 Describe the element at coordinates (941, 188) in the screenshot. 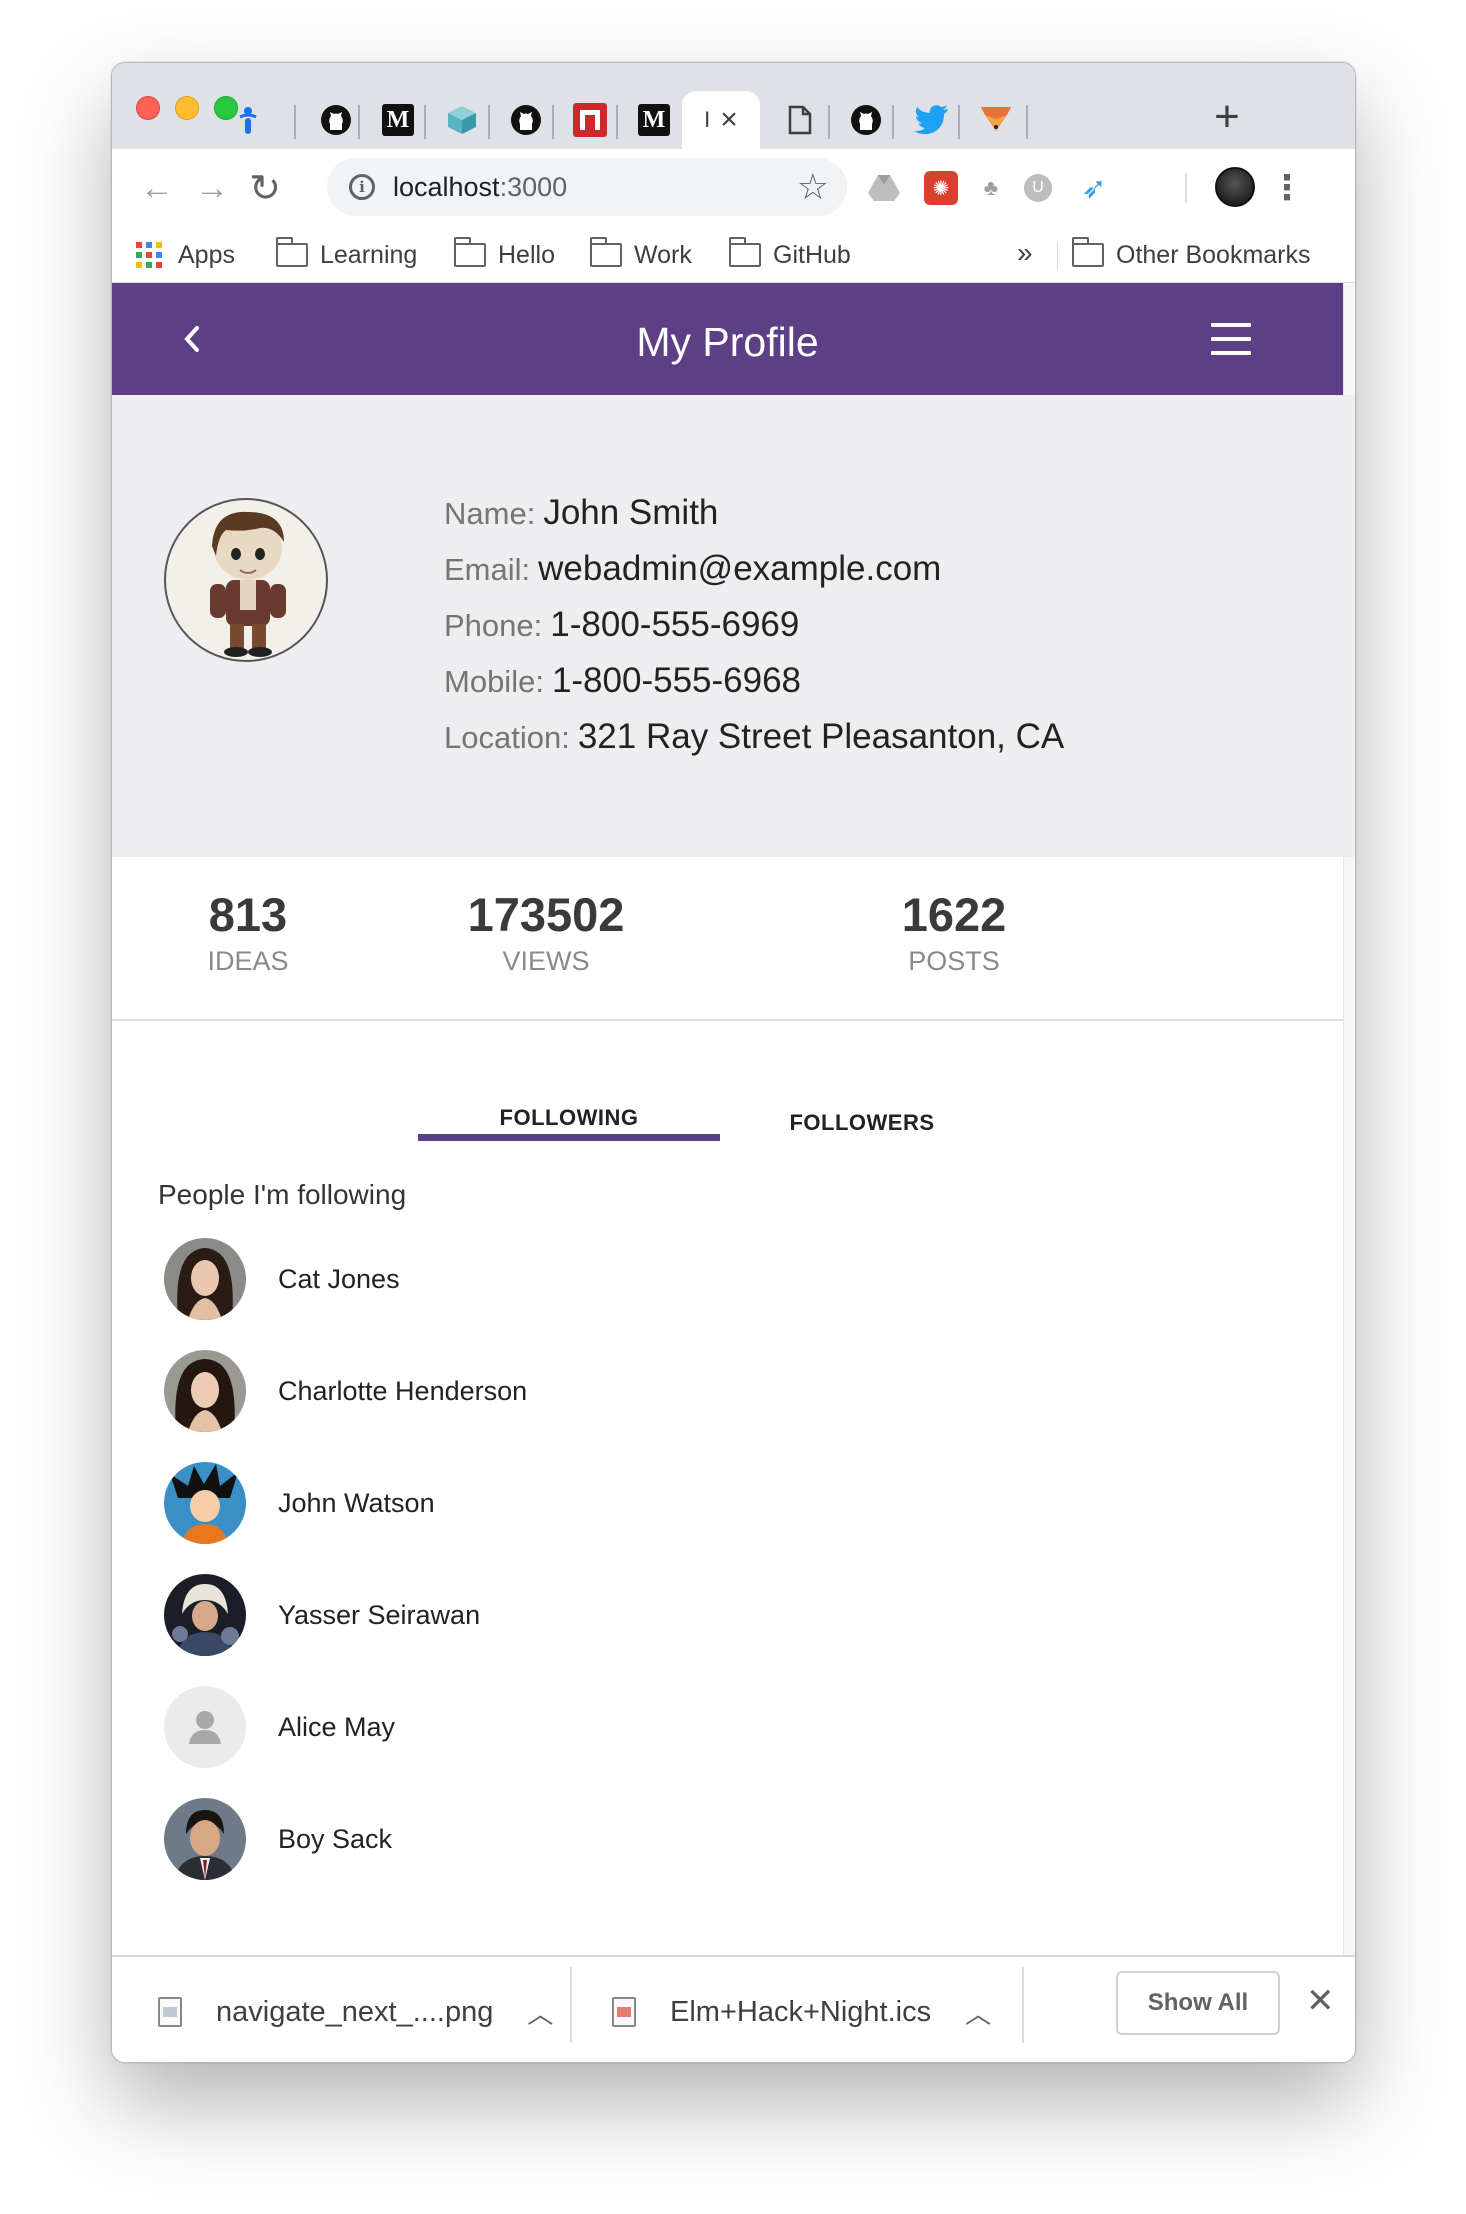

I see `react-extension-icon: ✺` at that location.